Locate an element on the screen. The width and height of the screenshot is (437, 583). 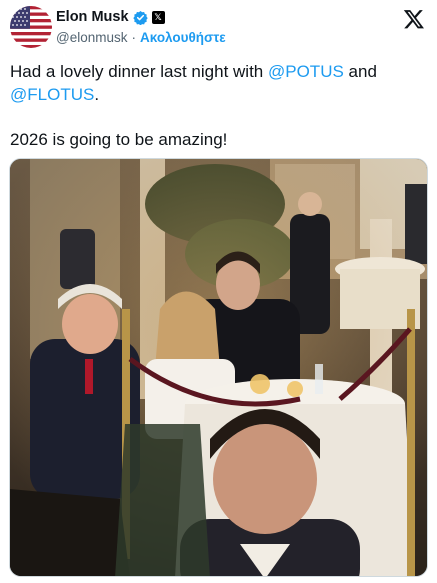
follow-button: Ακολουθήστε is located at coordinates (183, 37).